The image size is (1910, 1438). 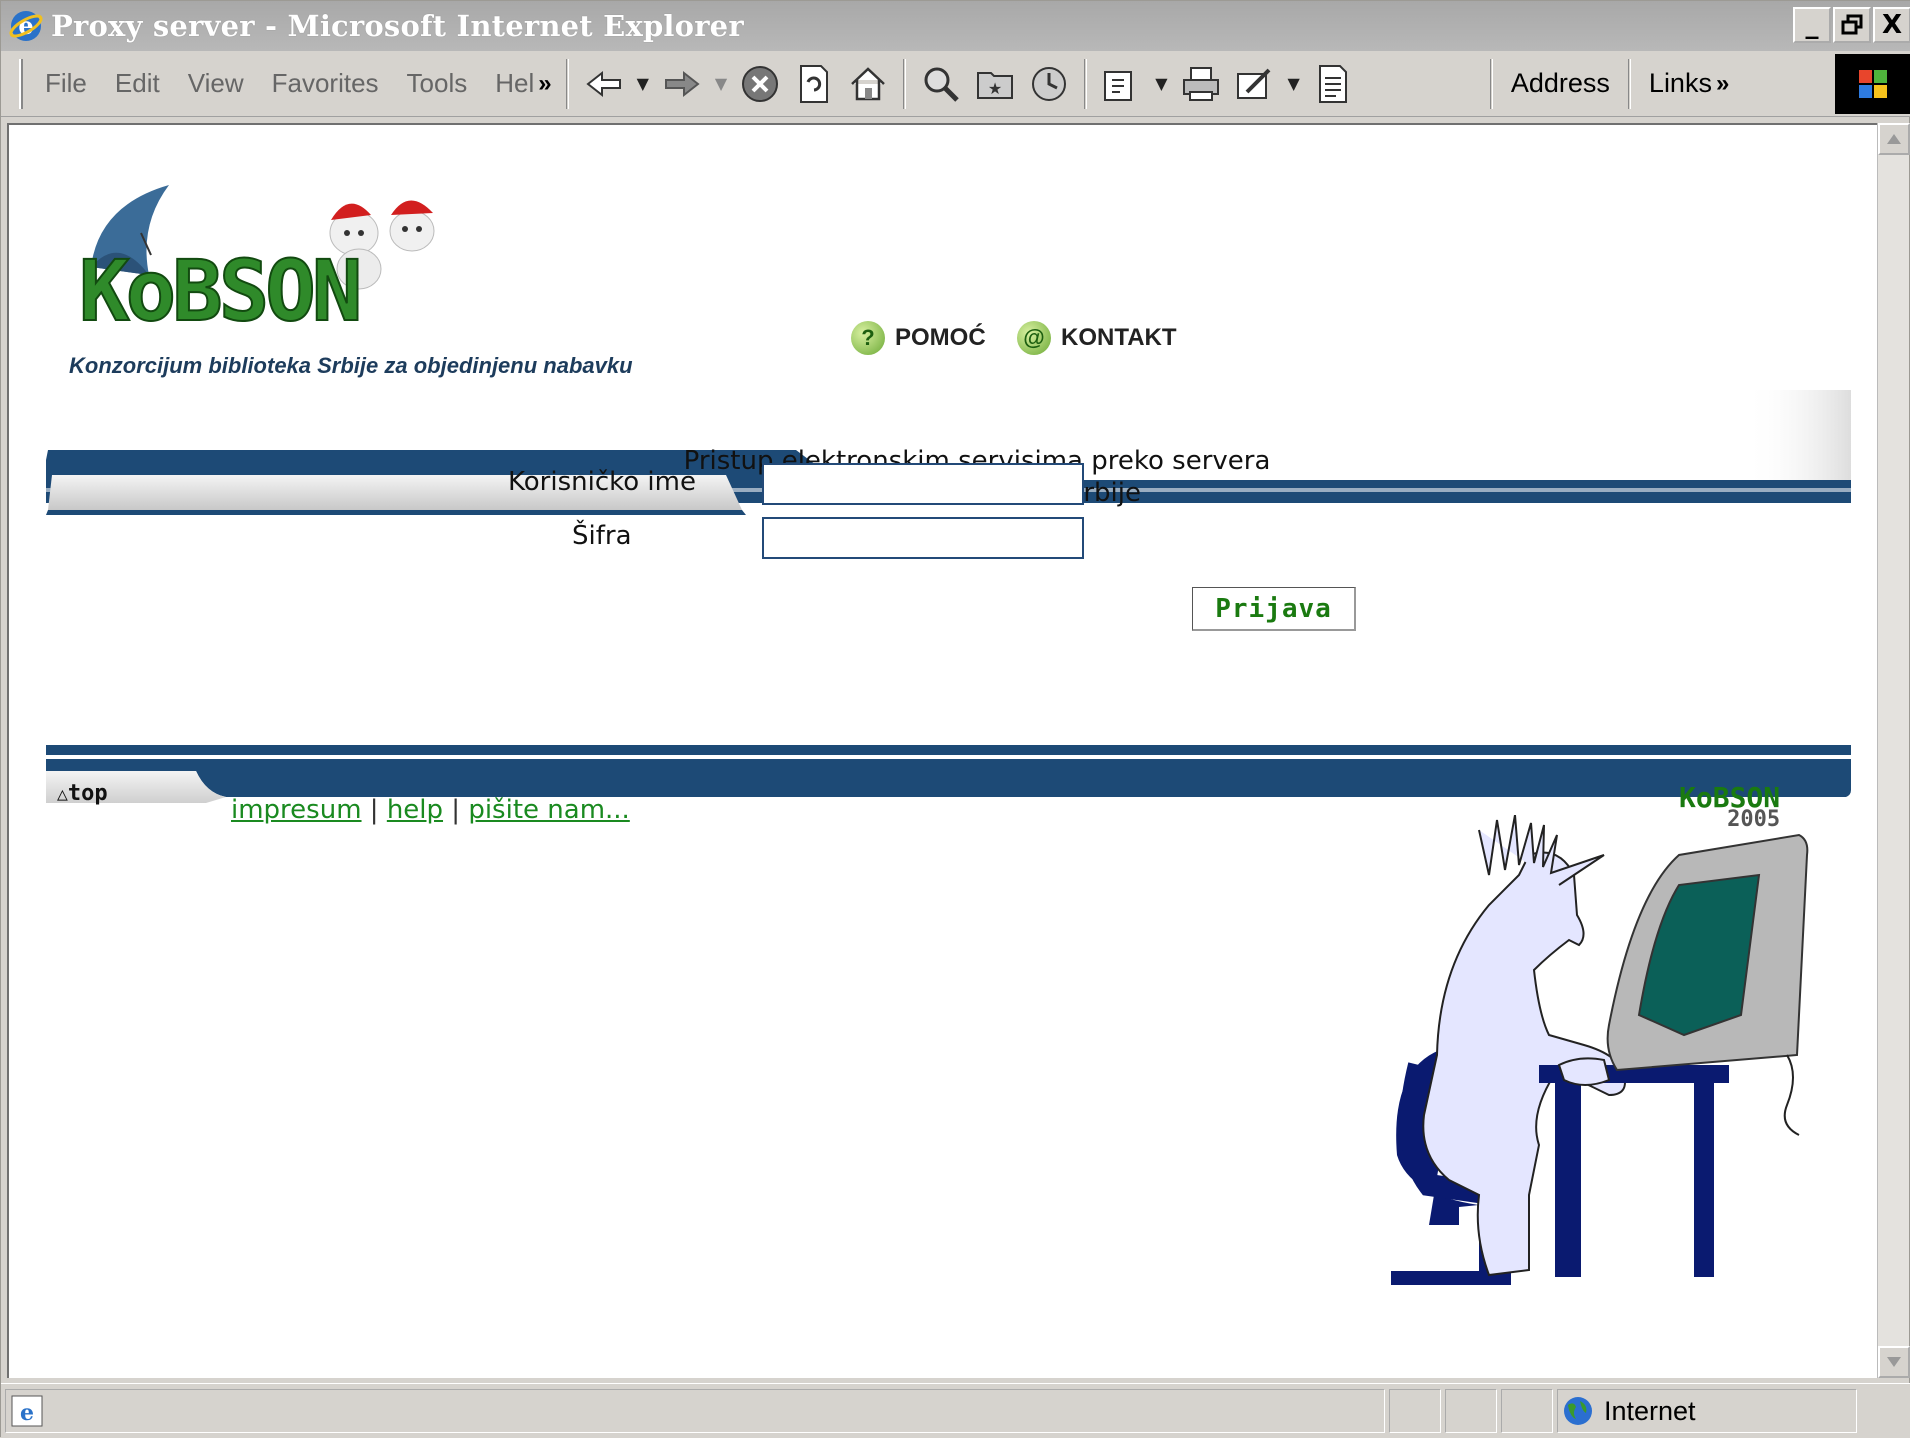 I want to click on top-link-label: top, so click(x=87, y=793).